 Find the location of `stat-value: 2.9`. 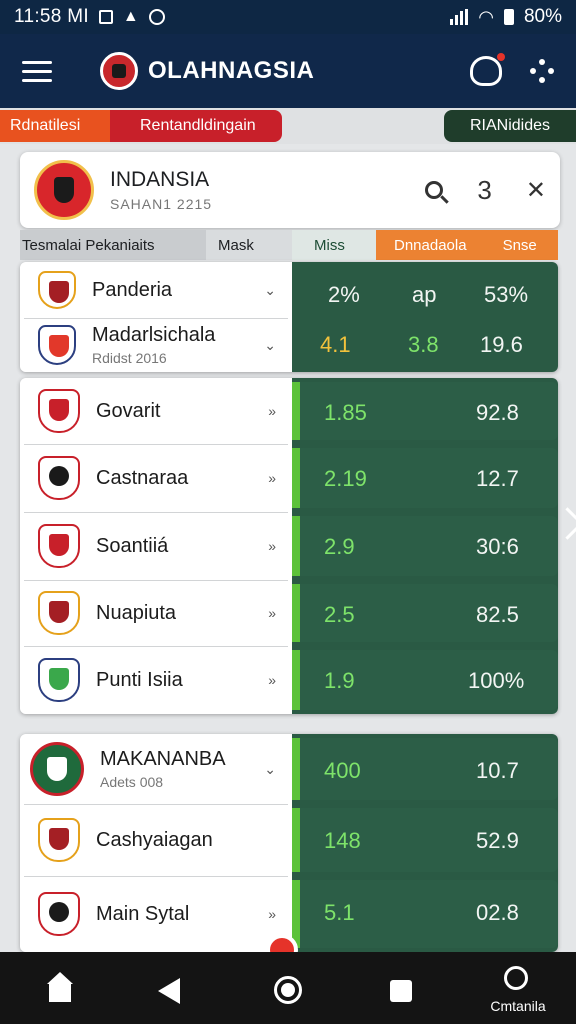

stat-value: 2.9 is located at coordinates (339, 546).